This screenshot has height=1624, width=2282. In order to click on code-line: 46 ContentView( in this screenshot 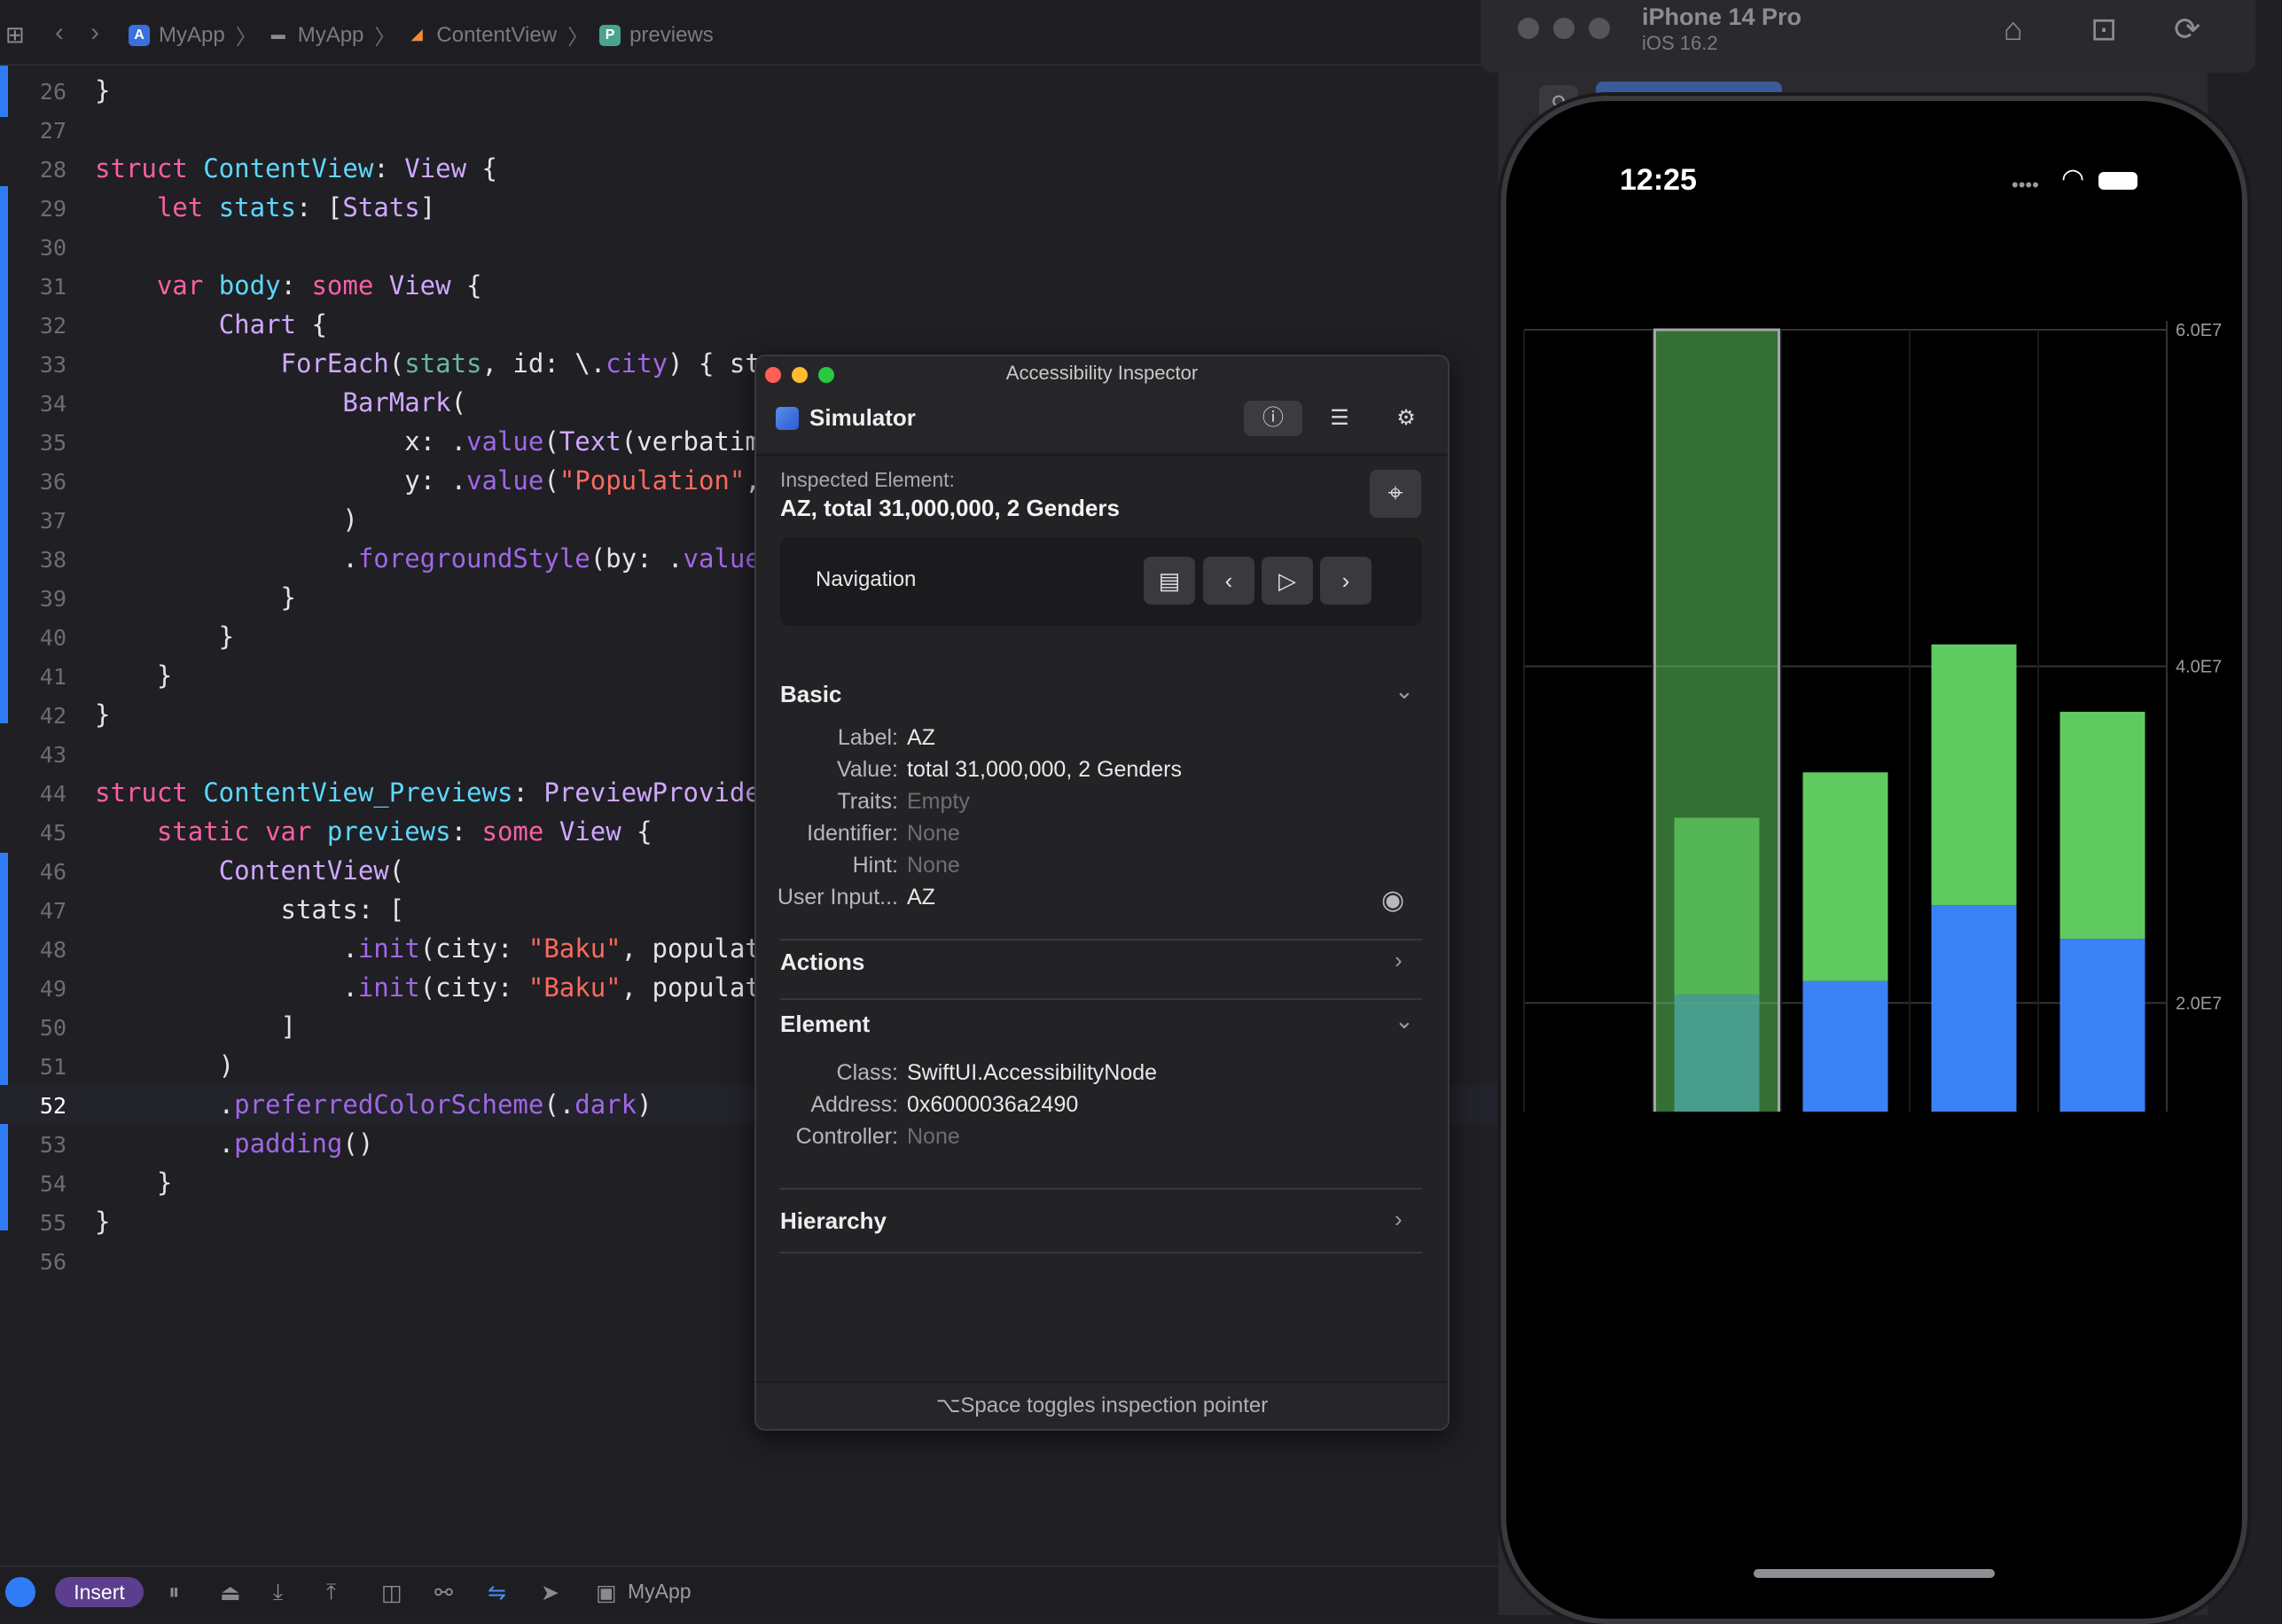, I will do `click(202, 870)`.